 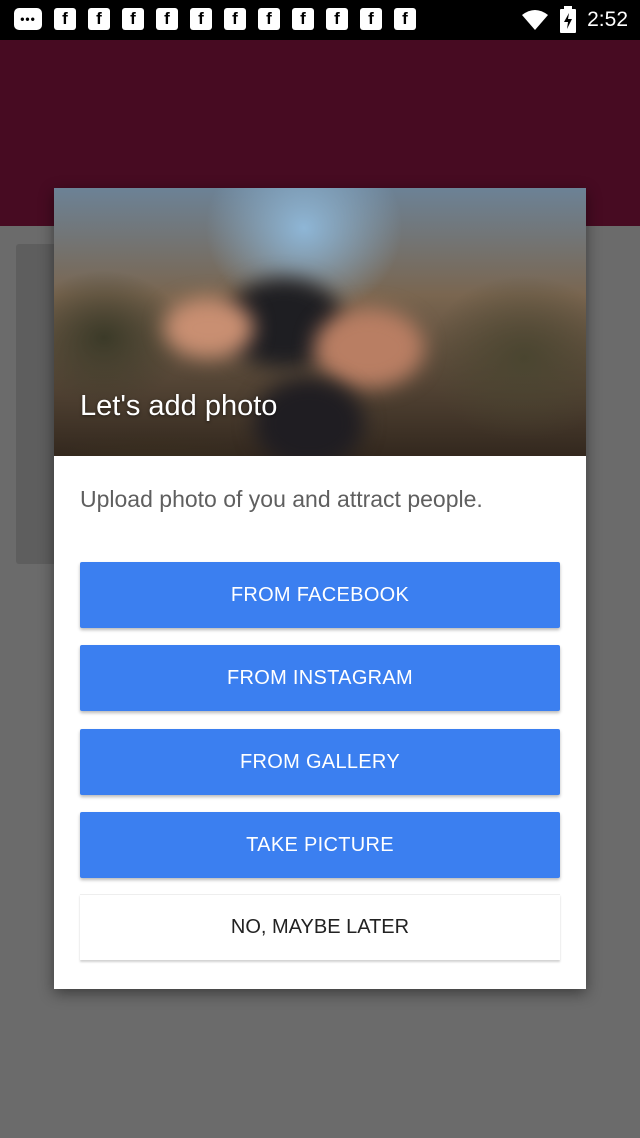 I want to click on from-facebook-button: FROM FACEBOOK, so click(x=320, y=595).